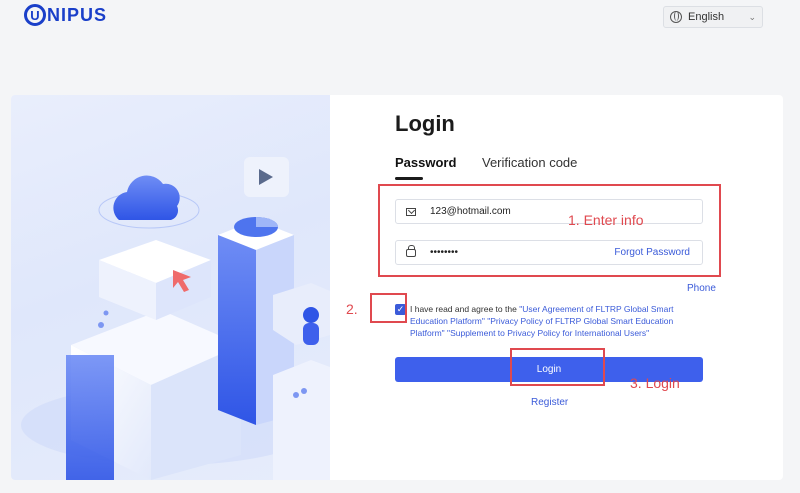 The image size is (800, 493). Describe the element at coordinates (701, 288) in the screenshot. I see `phone-login-link: Phone` at that location.